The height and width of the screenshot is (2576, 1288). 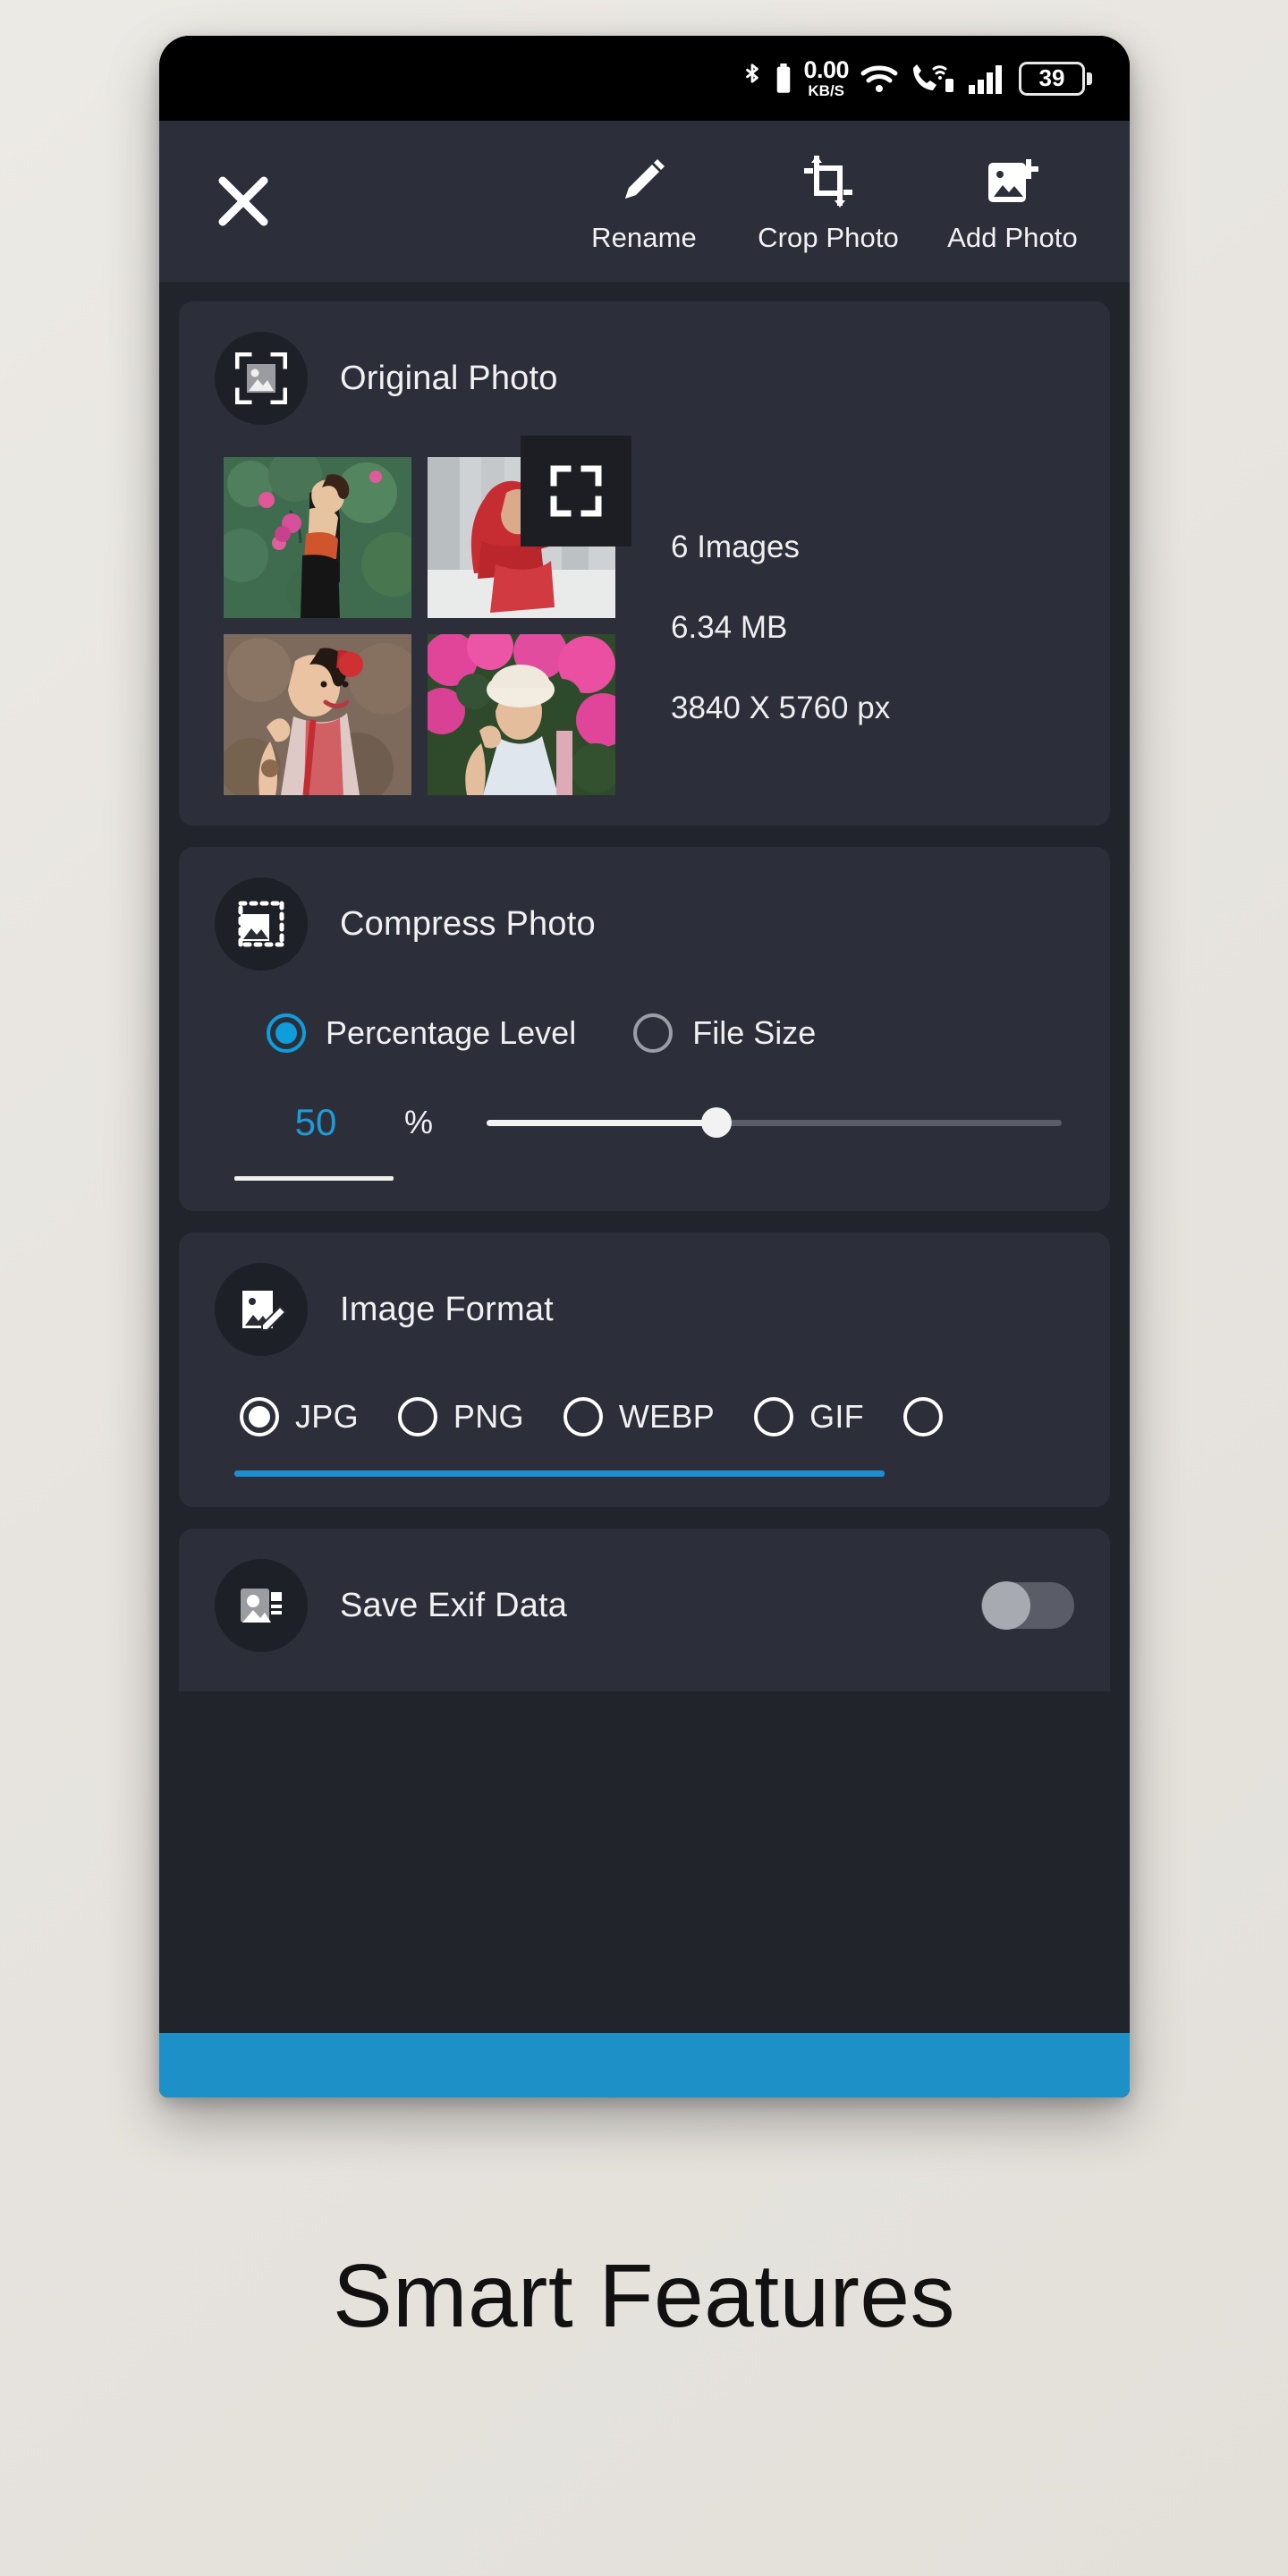 I want to click on format-option-gif: GIF, so click(x=809, y=1416).